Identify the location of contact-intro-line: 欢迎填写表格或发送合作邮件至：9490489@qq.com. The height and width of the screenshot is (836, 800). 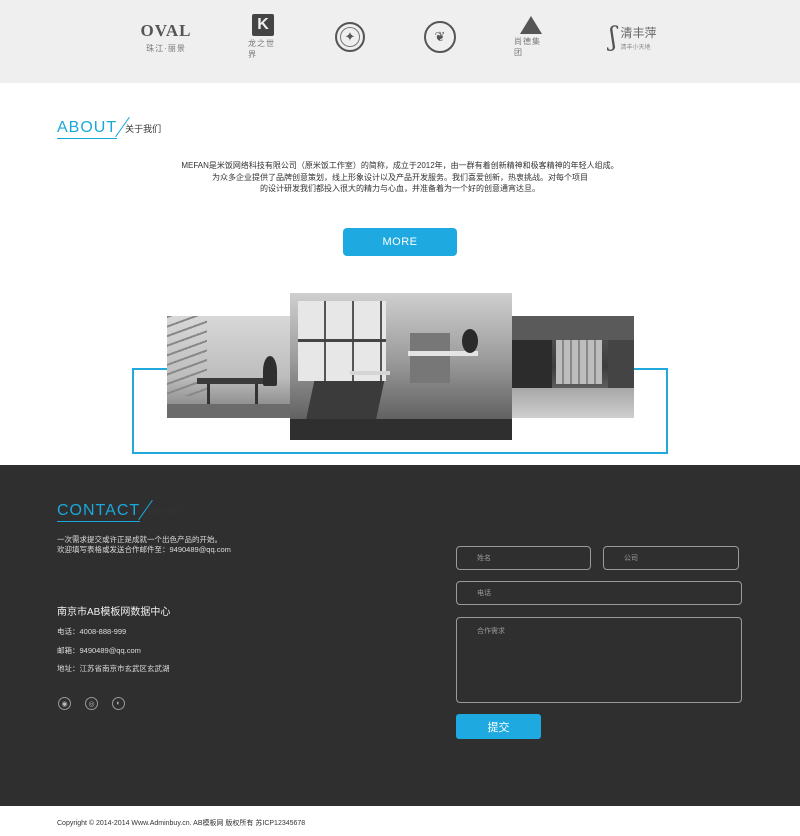
(144, 549).